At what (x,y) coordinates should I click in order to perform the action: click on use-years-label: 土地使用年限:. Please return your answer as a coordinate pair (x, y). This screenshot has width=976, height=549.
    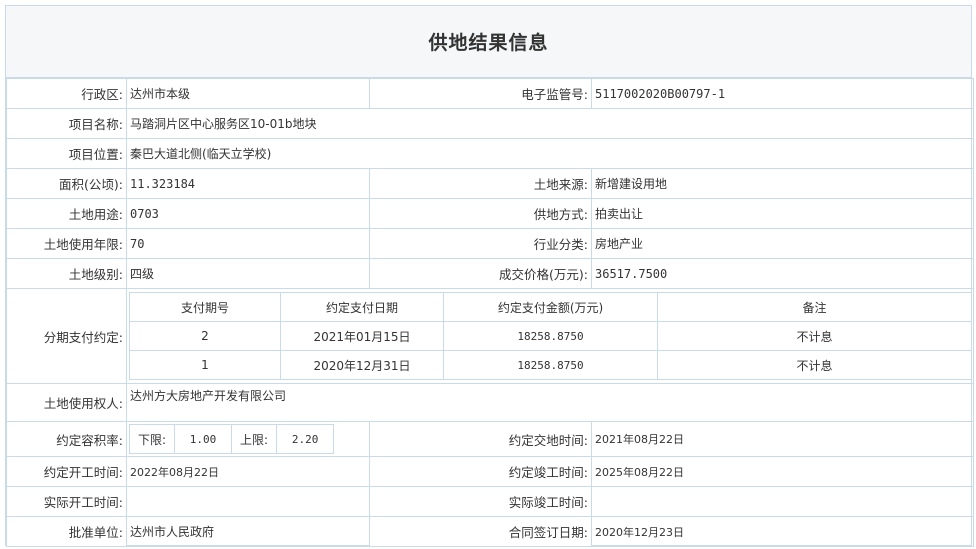
    Looking at the image, I should click on (66, 243).